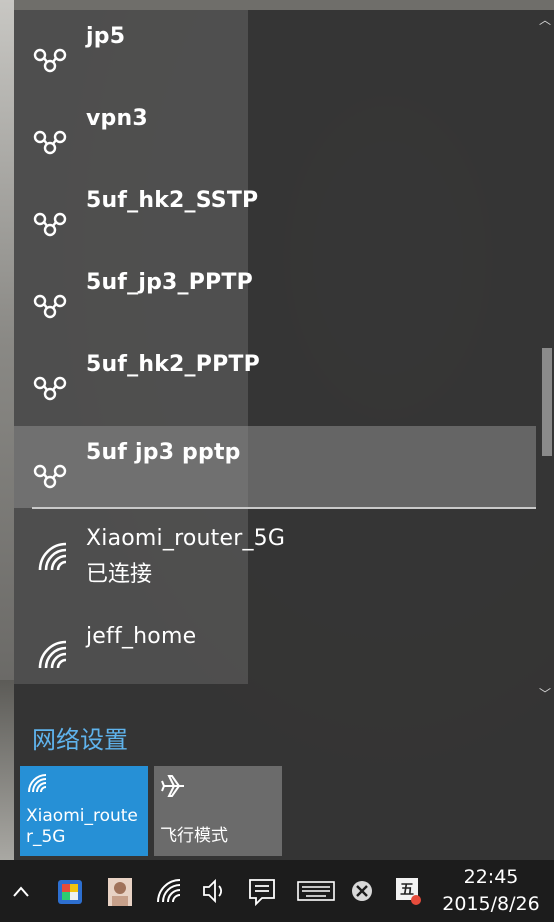  Describe the element at coordinates (174, 786) in the screenshot. I see `airplane-icon` at that location.